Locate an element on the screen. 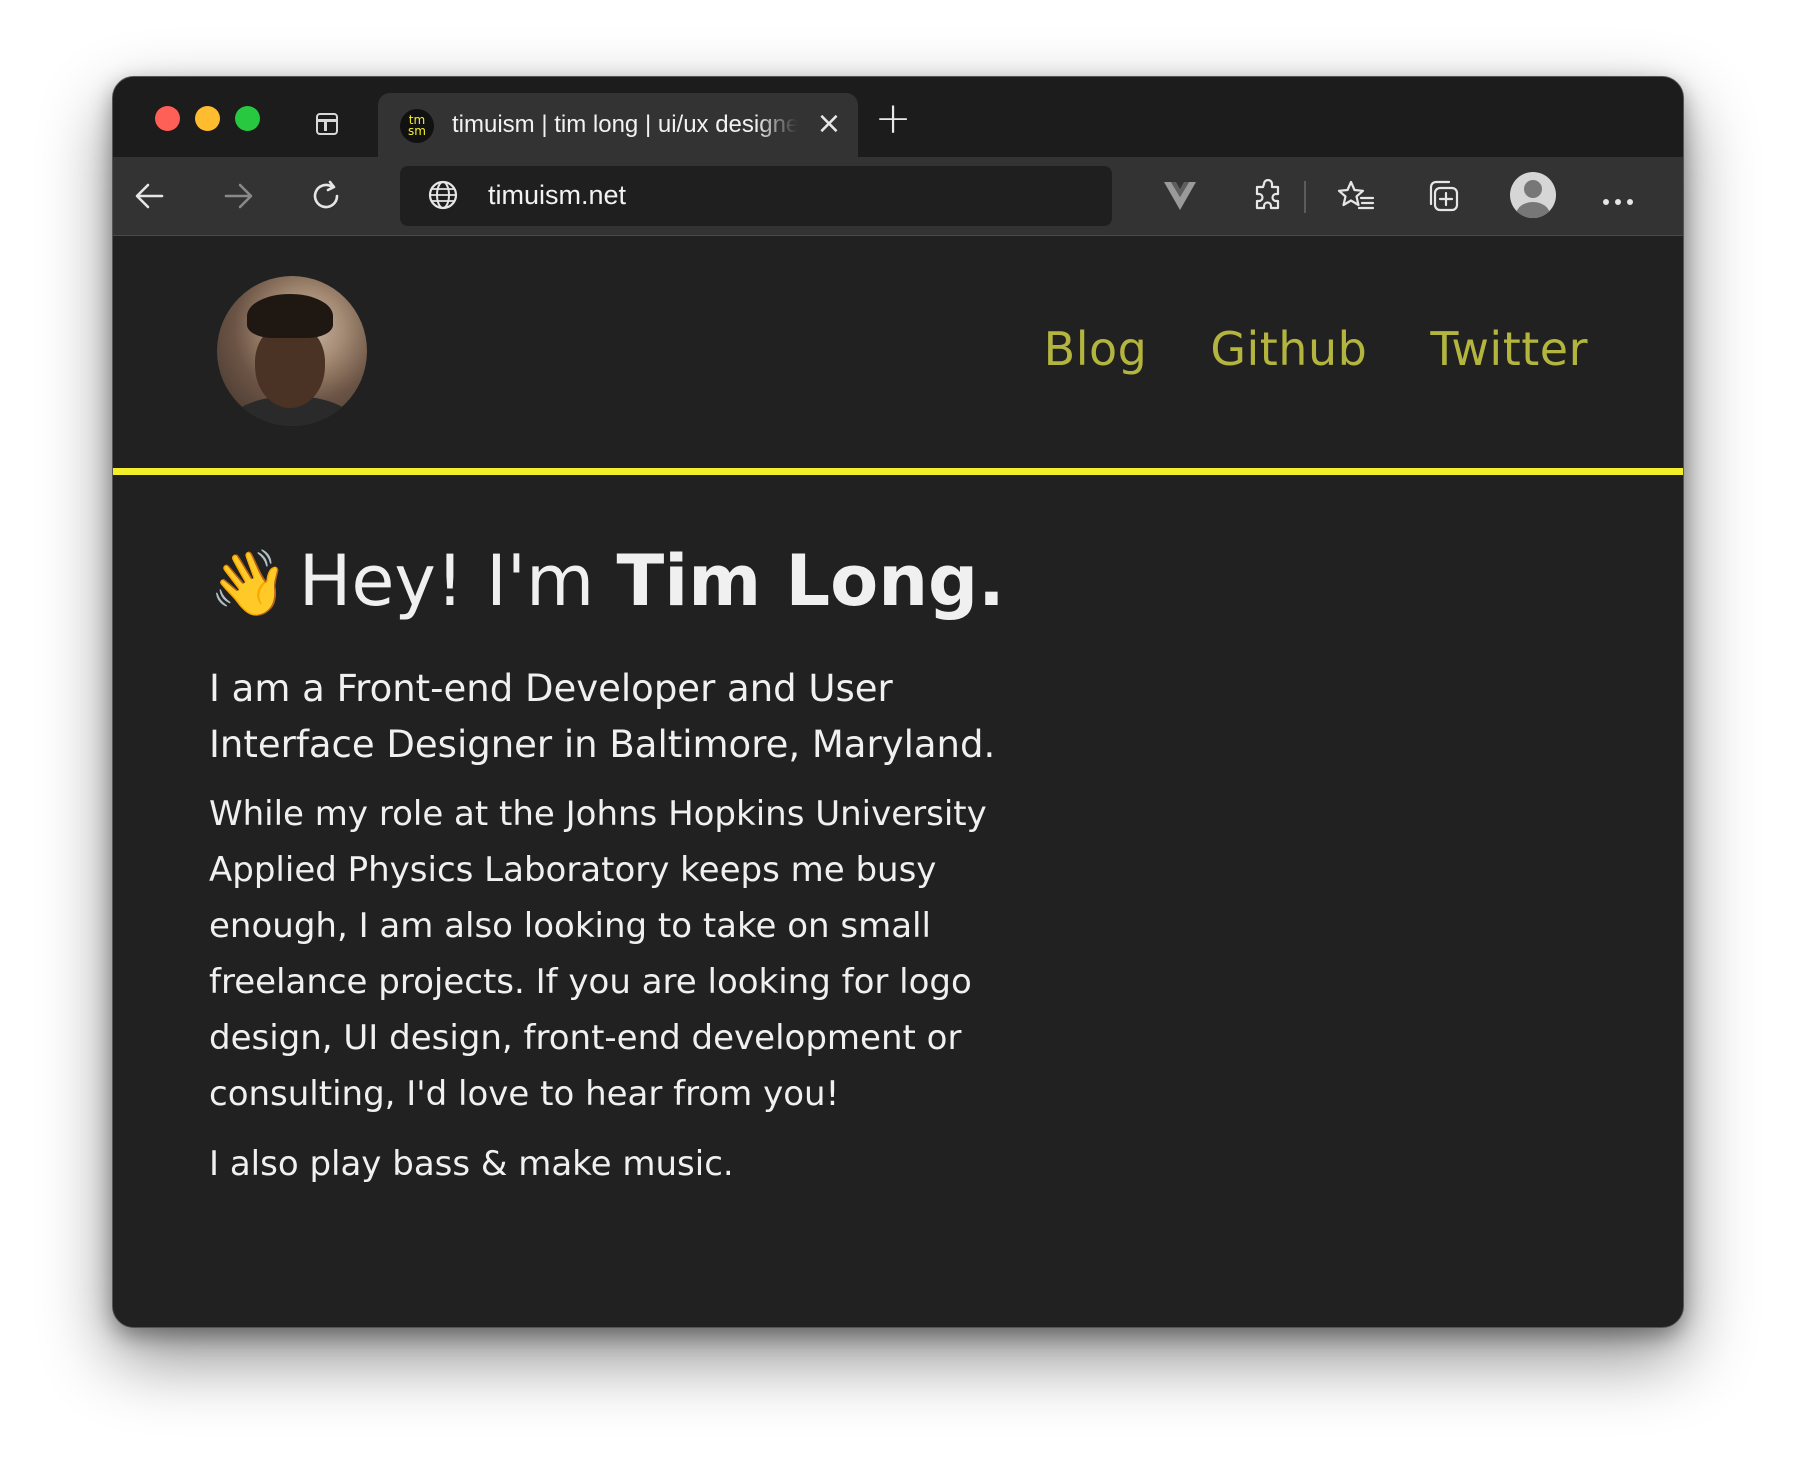  arrow-left-icon is located at coordinates (149, 196).